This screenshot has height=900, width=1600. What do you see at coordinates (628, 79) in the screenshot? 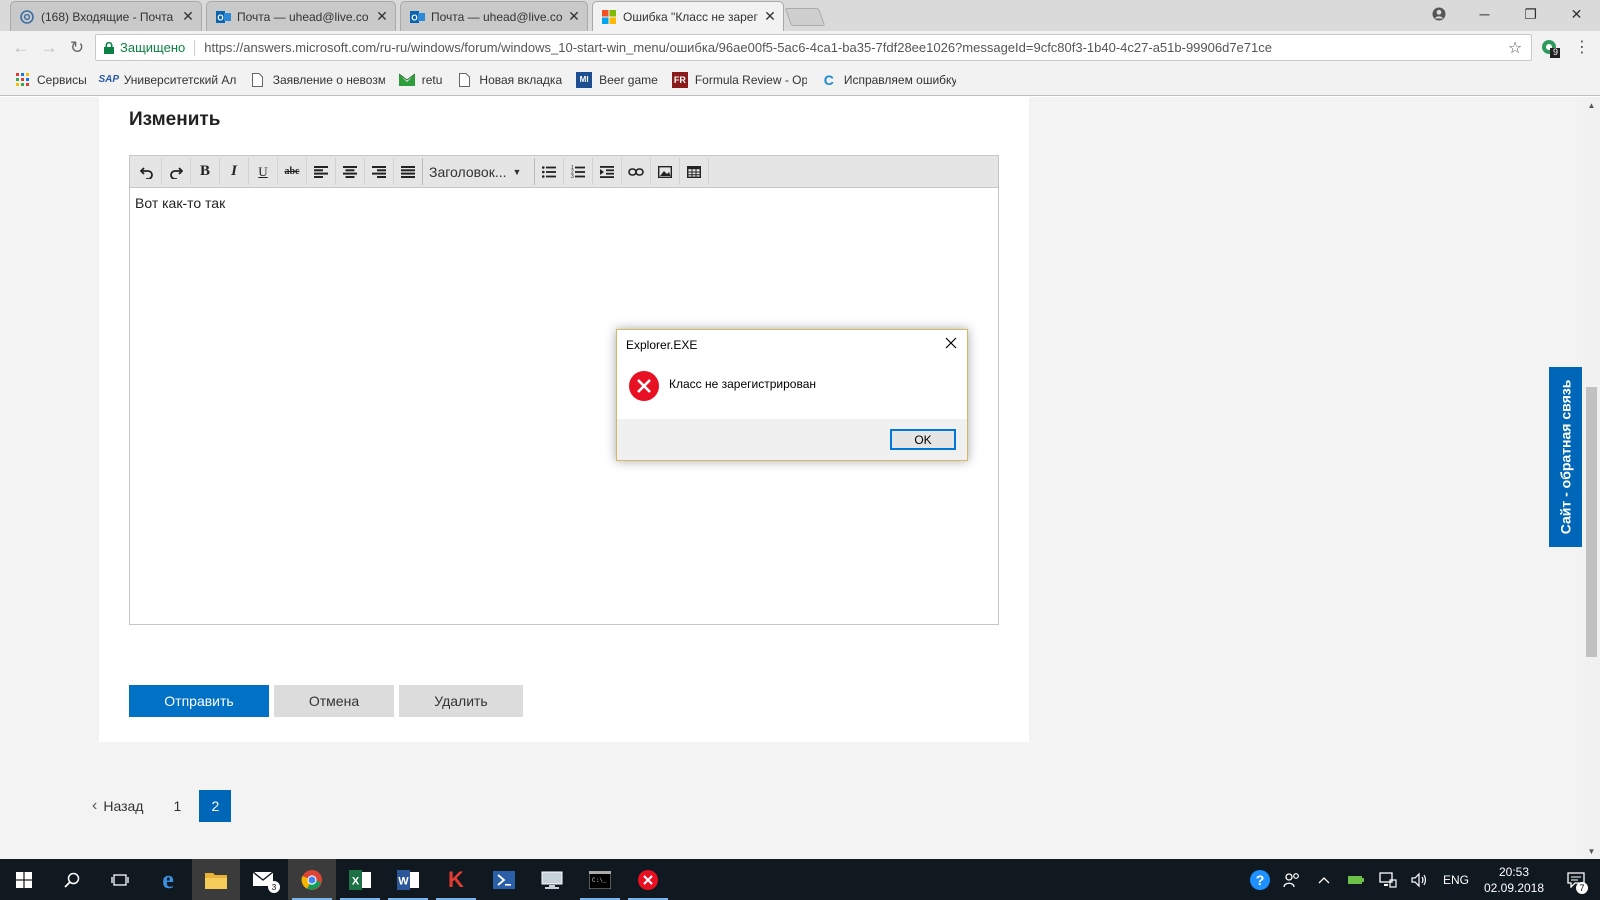
I see `bookmark-label: Beer game` at bounding box center [628, 79].